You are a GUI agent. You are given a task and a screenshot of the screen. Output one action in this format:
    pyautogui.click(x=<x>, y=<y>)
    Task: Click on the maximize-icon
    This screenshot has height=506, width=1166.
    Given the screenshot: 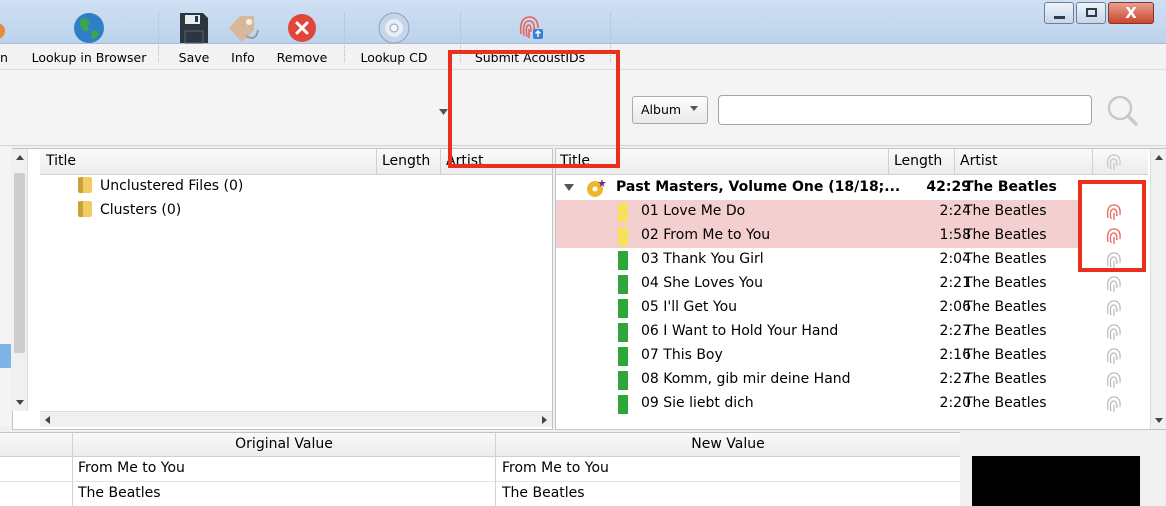 What is the action you would take?
    pyautogui.click(x=1091, y=12)
    